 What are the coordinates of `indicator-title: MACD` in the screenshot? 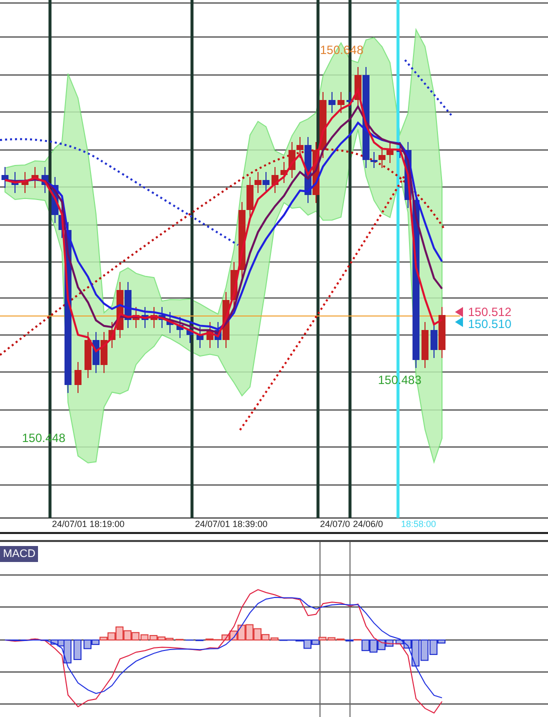 It's located at (19, 554).